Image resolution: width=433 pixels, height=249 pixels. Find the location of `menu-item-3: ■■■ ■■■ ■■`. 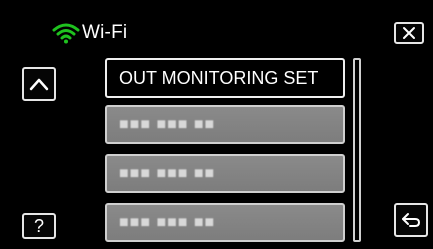

menu-item-3: ■■■ ■■■ ■■ is located at coordinates (225, 173).